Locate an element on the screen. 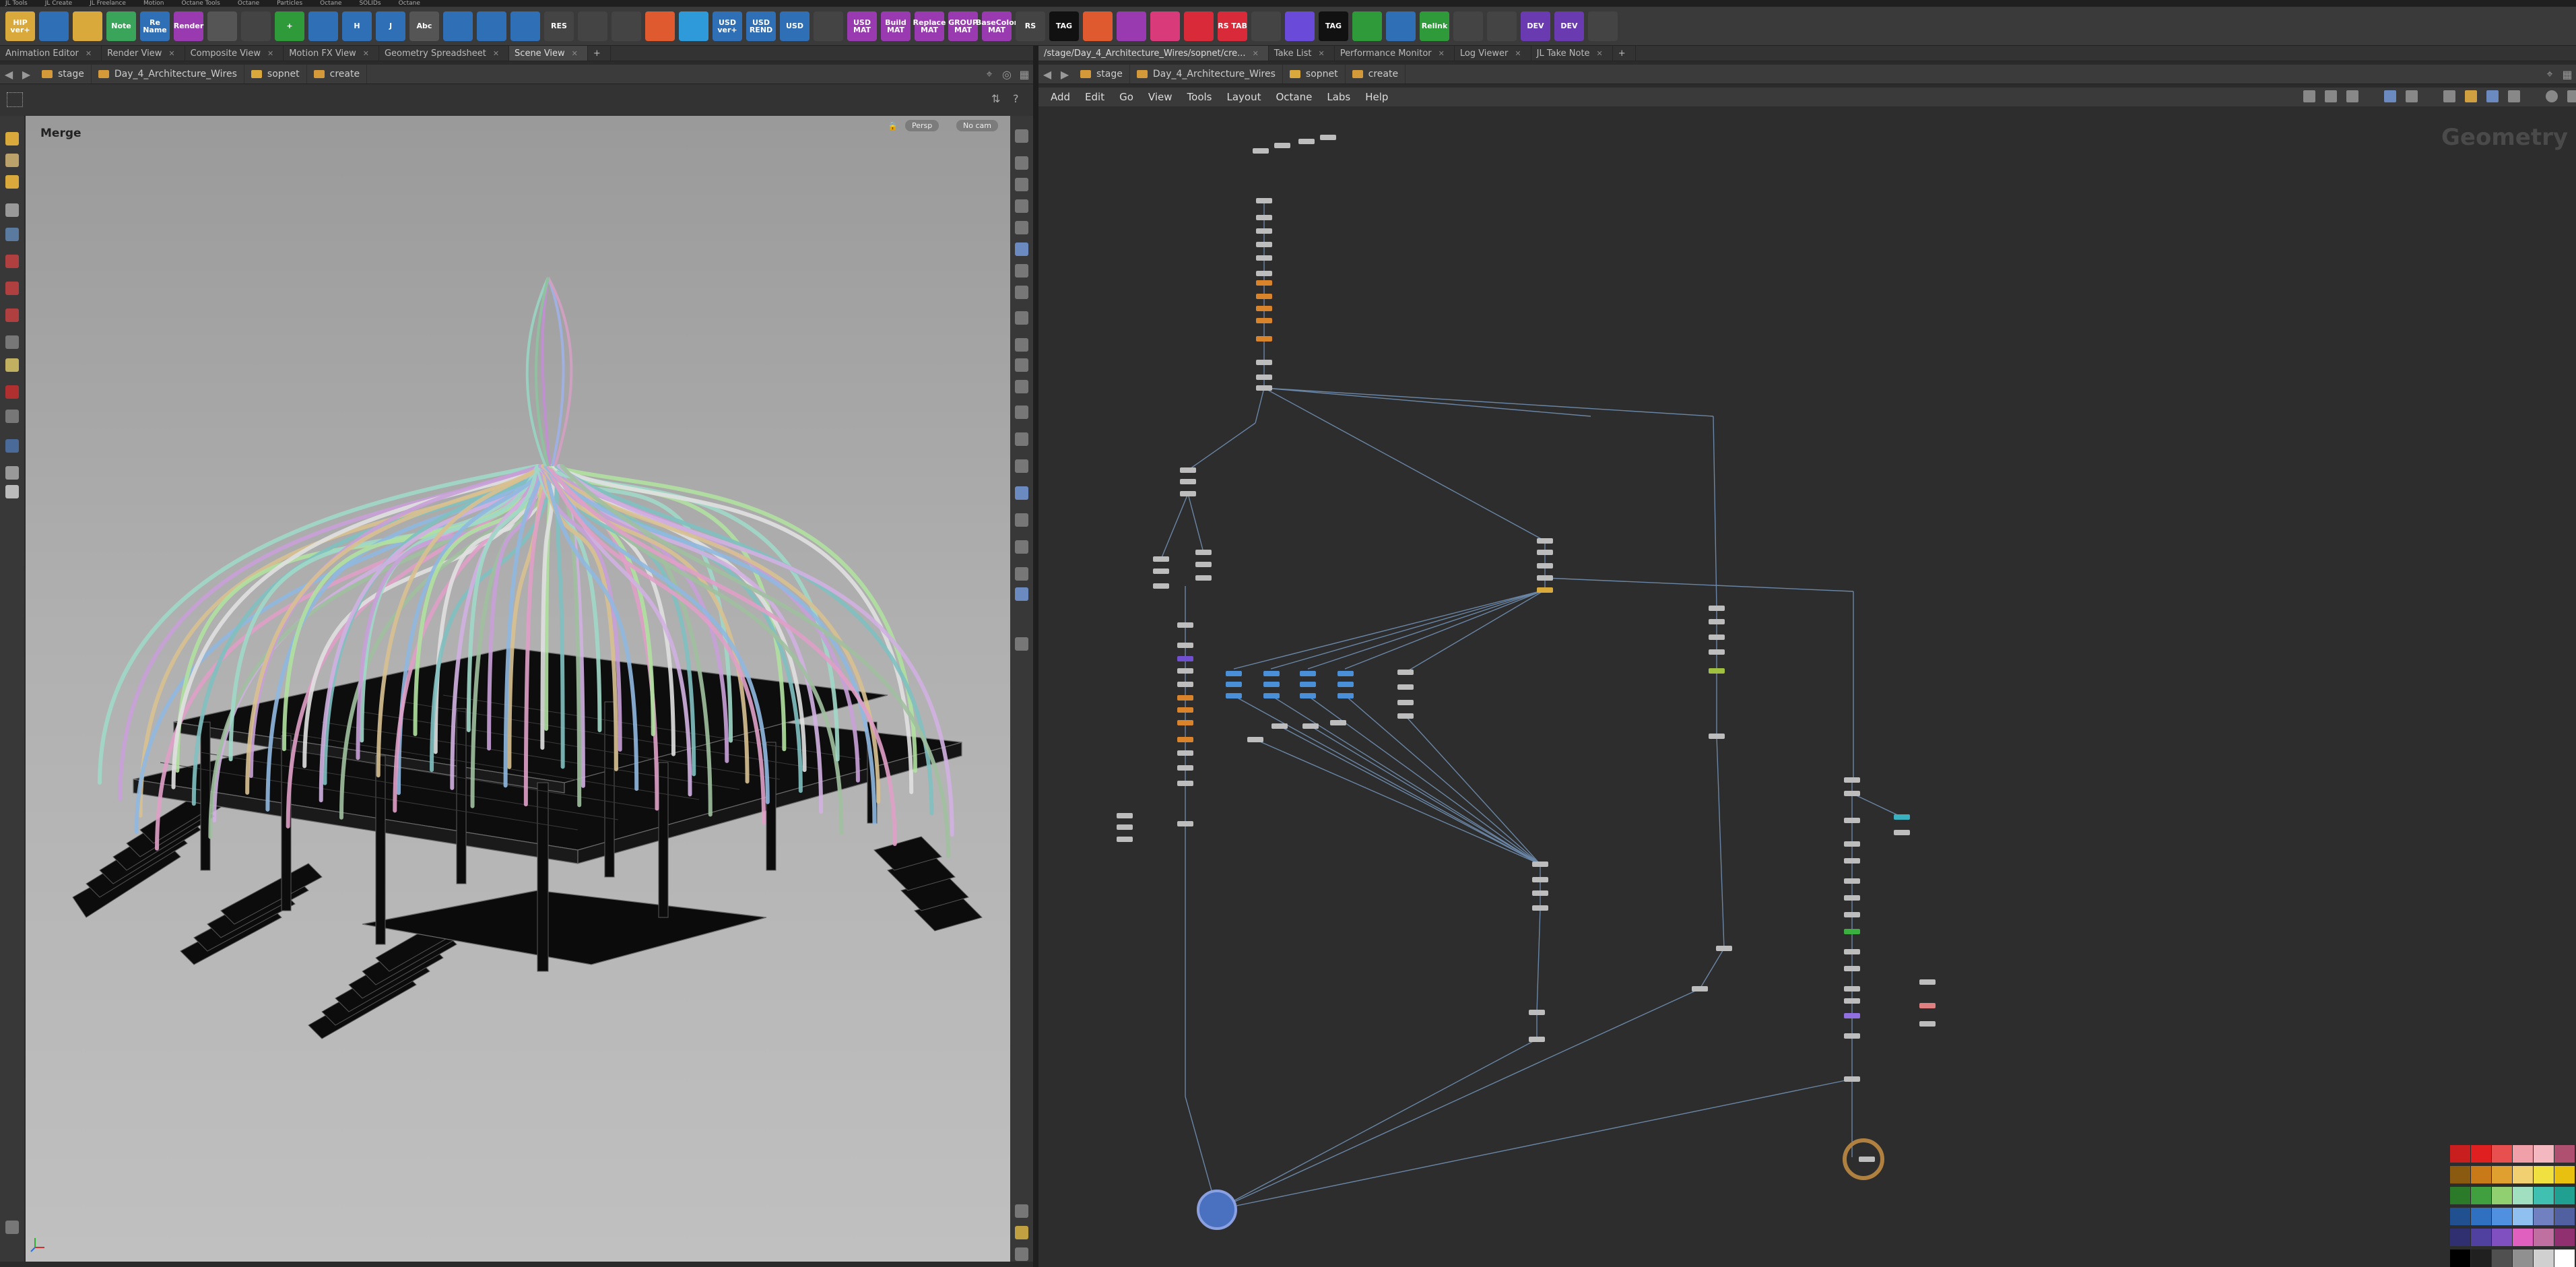 Image resolution: width=2576 pixels, height=1267 pixels. menu-strip-item: JL Create is located at coordinates (58, 4).